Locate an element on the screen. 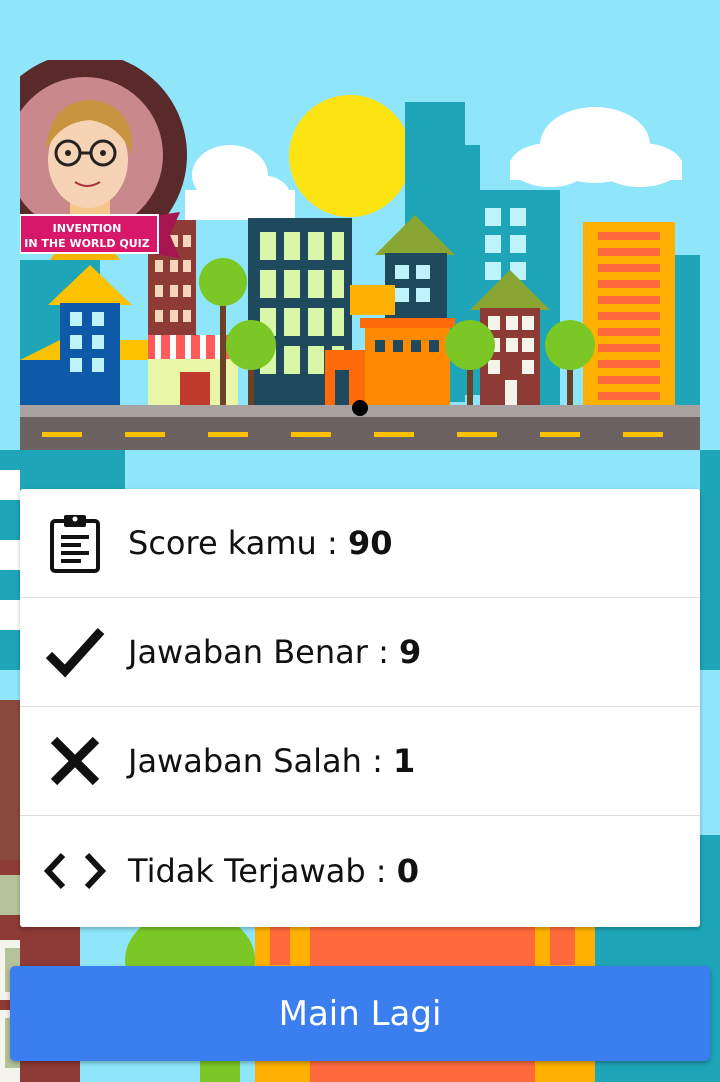 This screenshot has width=720, height=1082. unanswered-value: 0 is located at coordinates (408, 871).